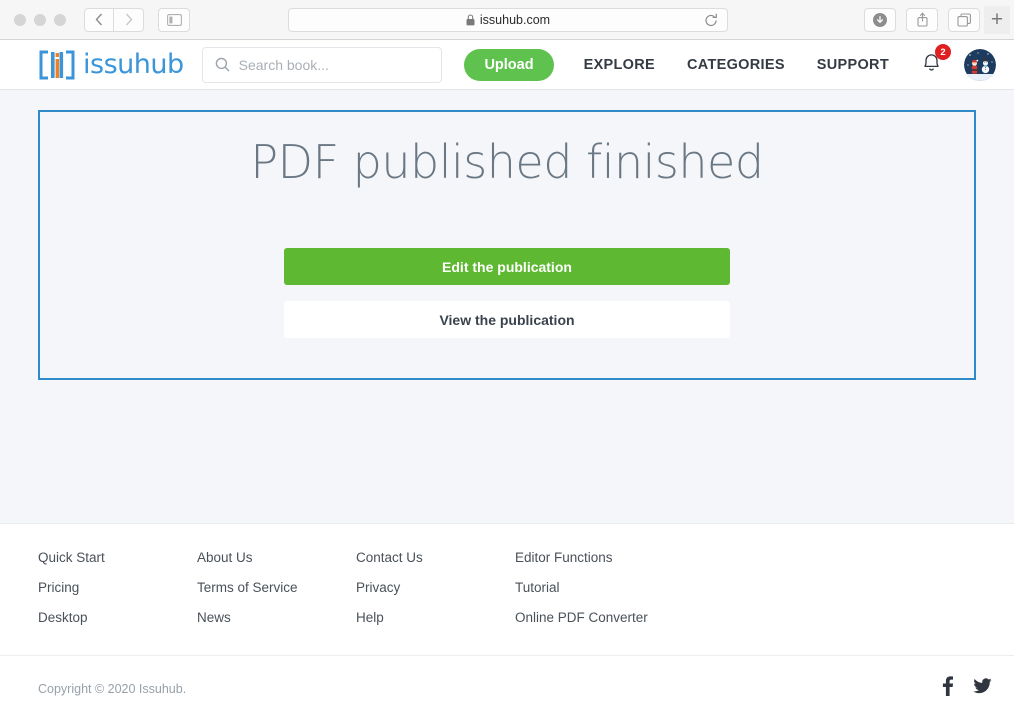 This screenshot has height=721, width=1014. I want to click on avatar, so click(980, 64).